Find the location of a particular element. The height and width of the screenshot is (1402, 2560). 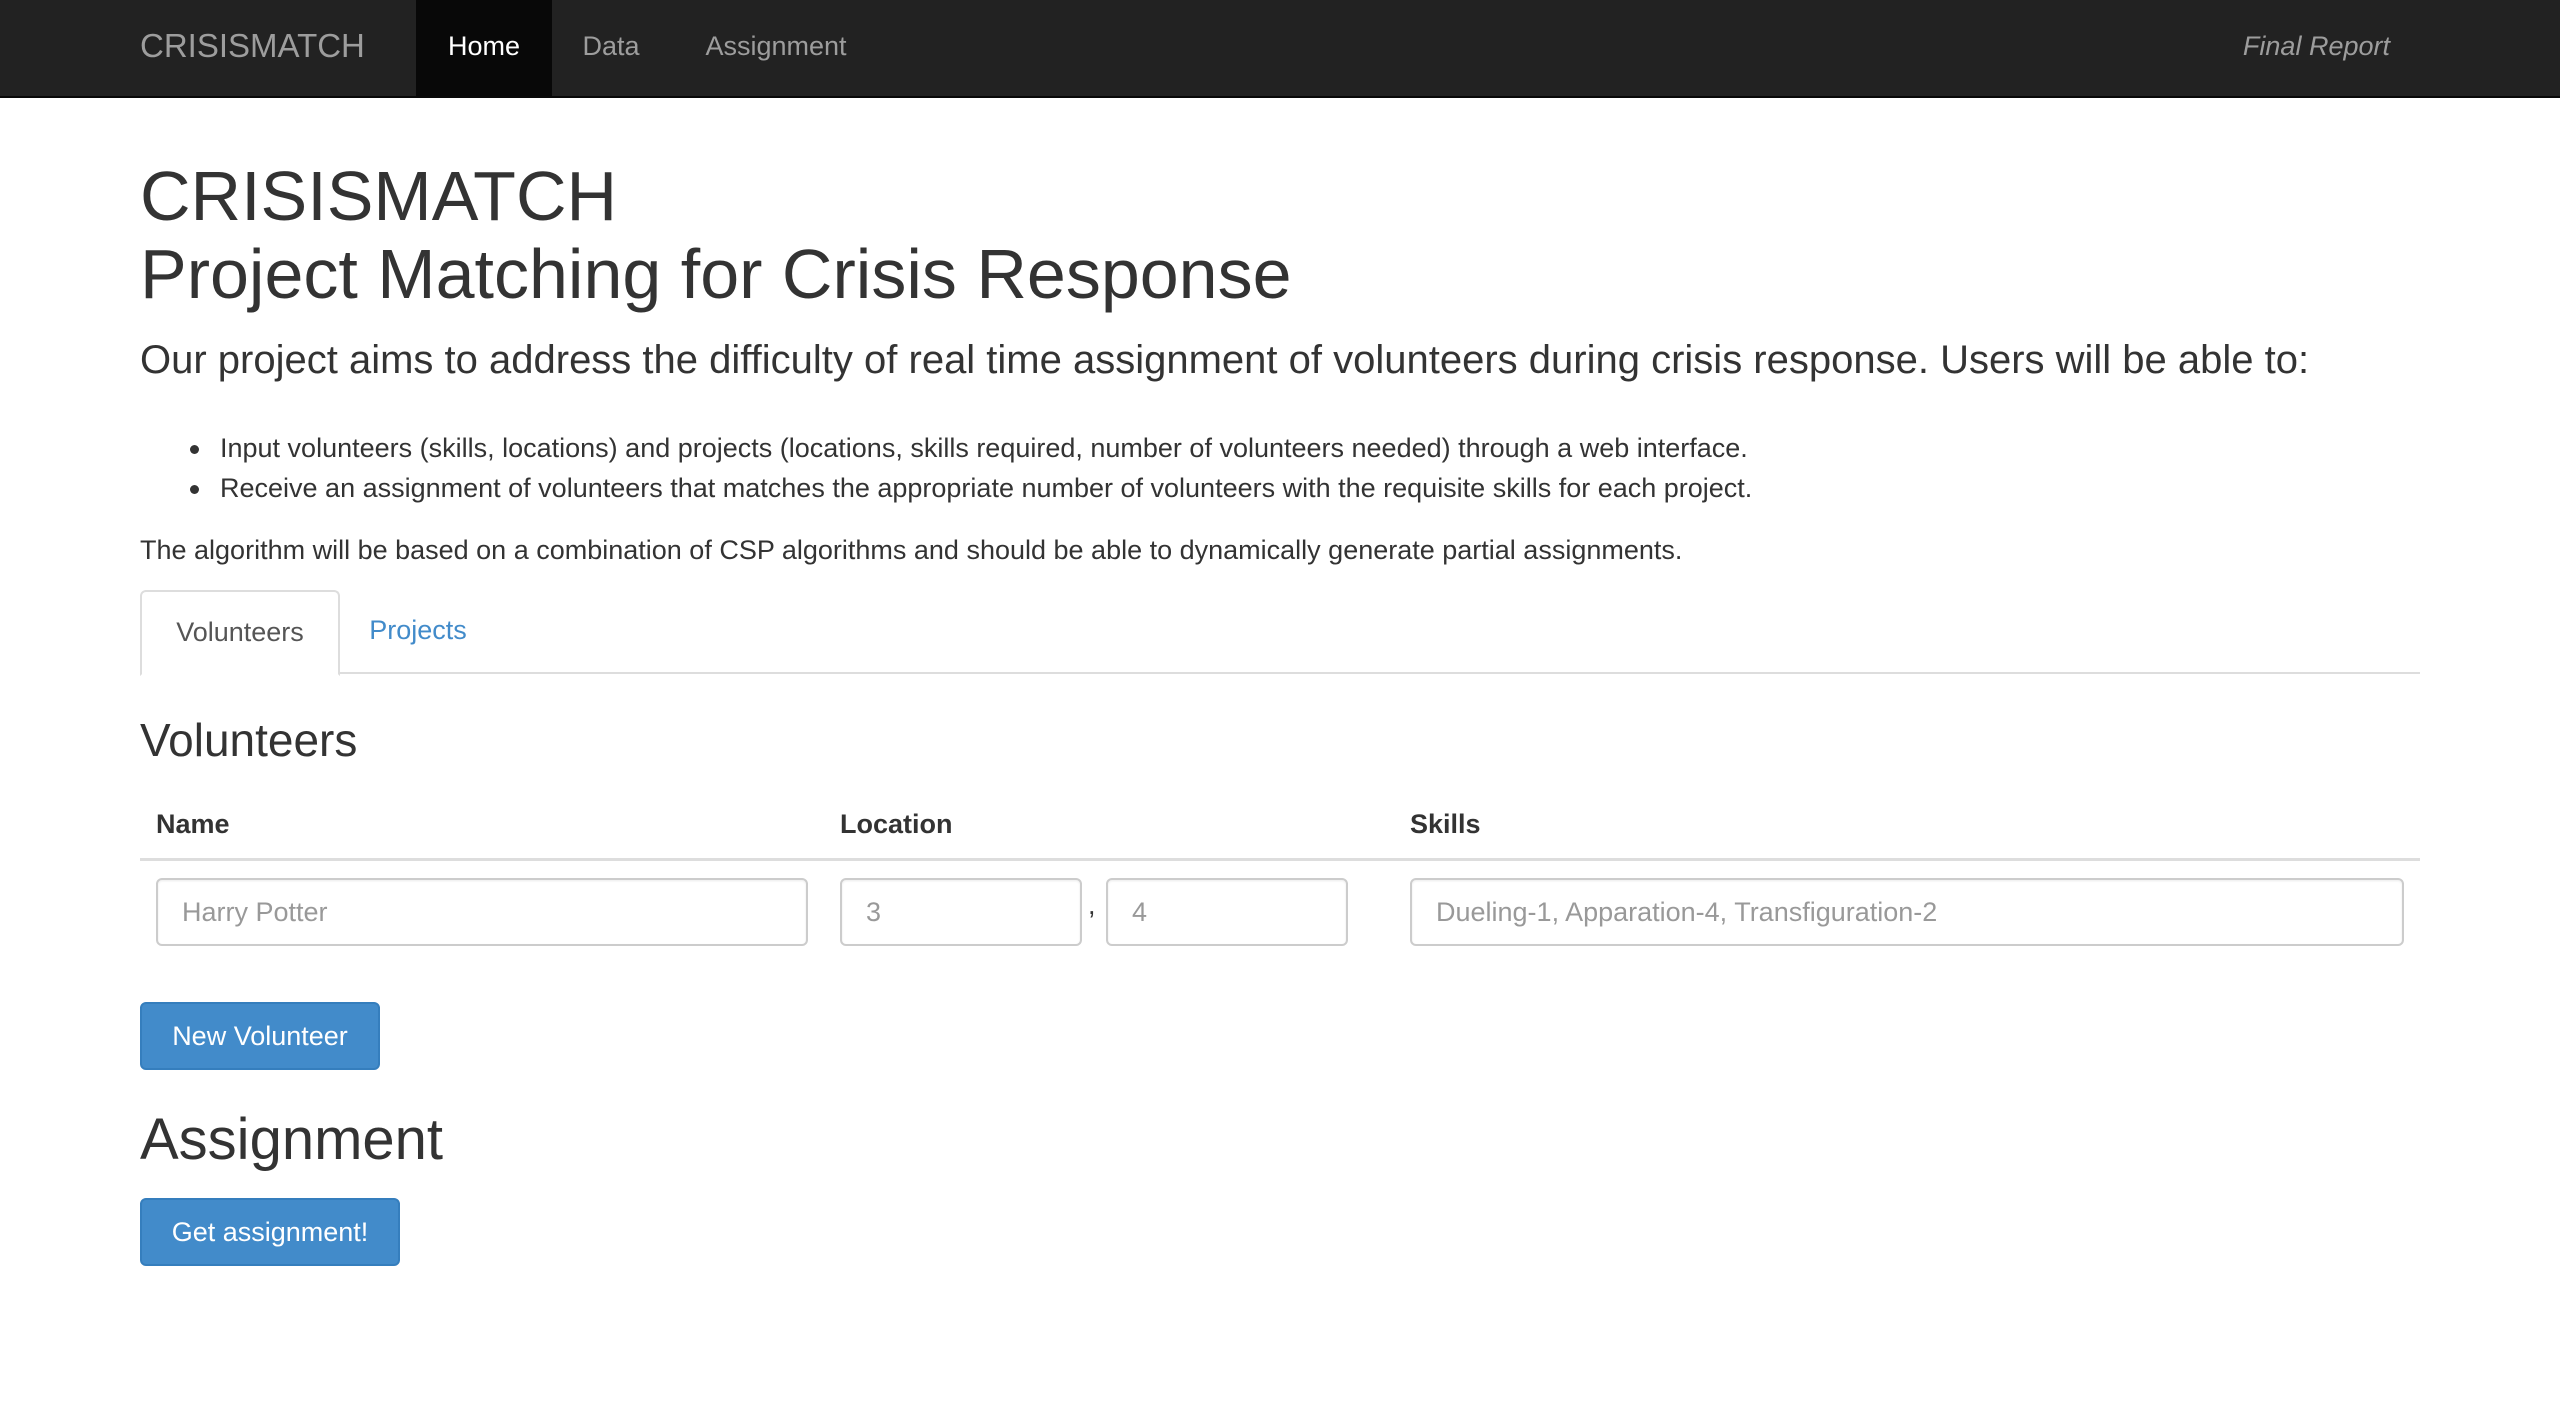

nav-item-data: Data is located at coordinates (611, 48).